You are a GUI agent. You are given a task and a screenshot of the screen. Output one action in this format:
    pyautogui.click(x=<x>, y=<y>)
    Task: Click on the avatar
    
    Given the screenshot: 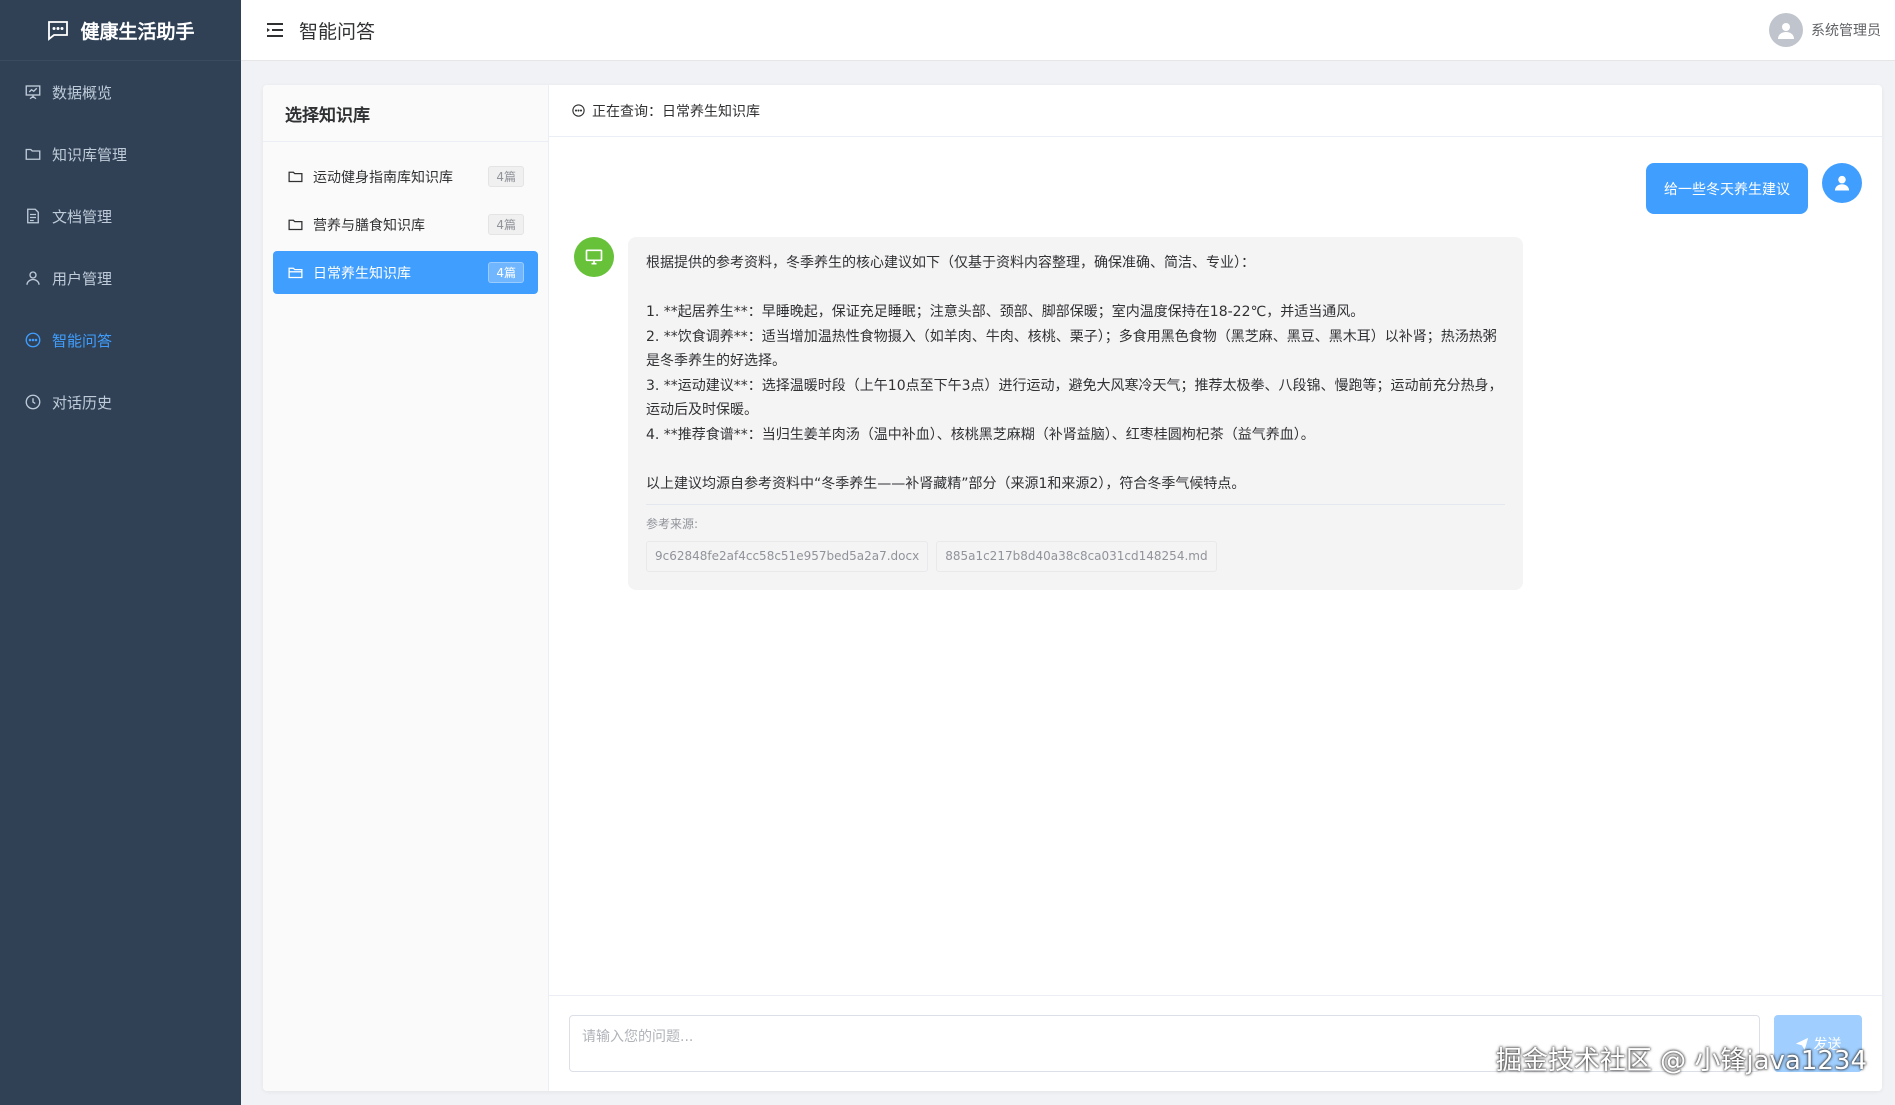 What is the action you would take?
    pyautogui.click(x=1786, y=30)
    